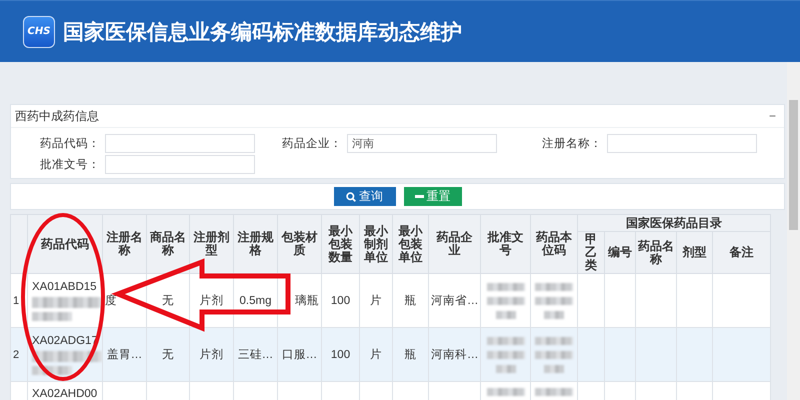  I want to click on column-header: 最小制剂单位, so click(376, 244).